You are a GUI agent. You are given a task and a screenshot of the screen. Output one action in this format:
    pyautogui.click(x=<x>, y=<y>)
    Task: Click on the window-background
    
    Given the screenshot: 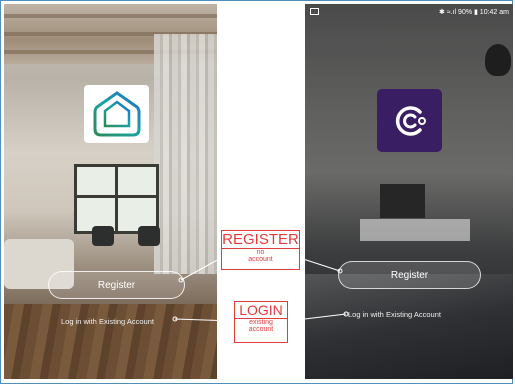 What is the action you would take?
    pyautogui.click(x=116, y=199)
    